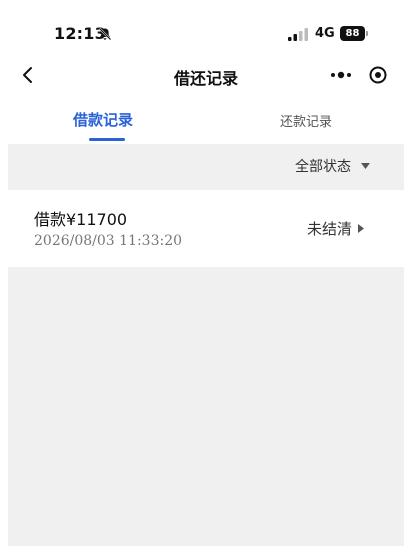  I want to click on status-filter-dropdown: 全部状态, so click(332, 166).